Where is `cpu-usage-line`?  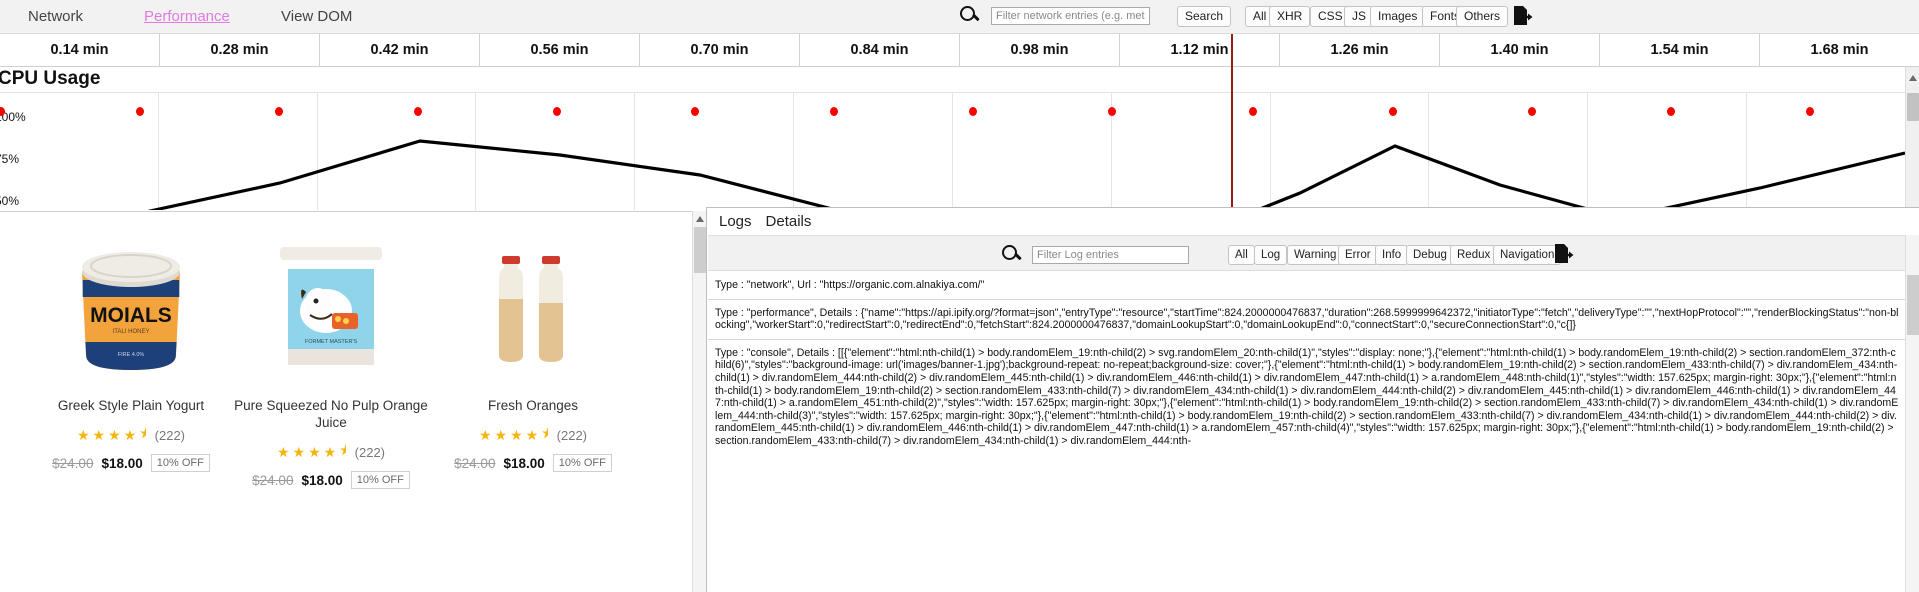 cpu-usage-line is located at coordinates (1026, 174).